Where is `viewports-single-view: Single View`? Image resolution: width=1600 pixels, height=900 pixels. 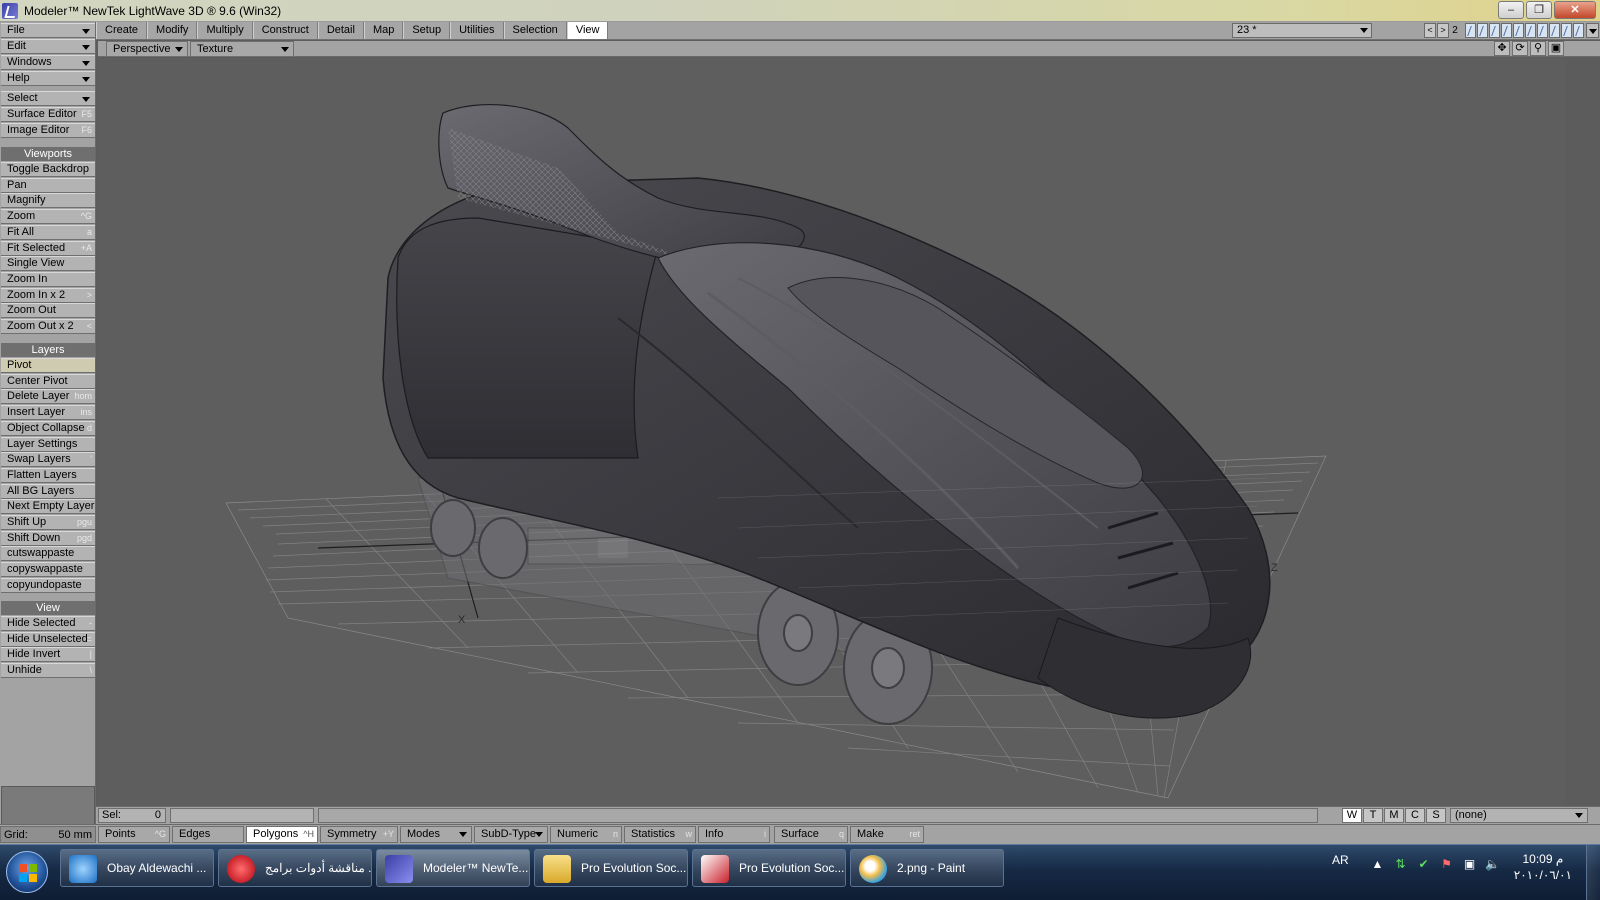
viewports-single-view: Single View is located at coordinates (48, 264).